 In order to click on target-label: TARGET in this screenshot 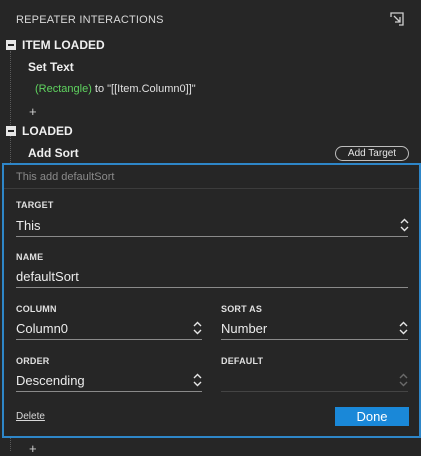, I will do `click(35, 205)`.